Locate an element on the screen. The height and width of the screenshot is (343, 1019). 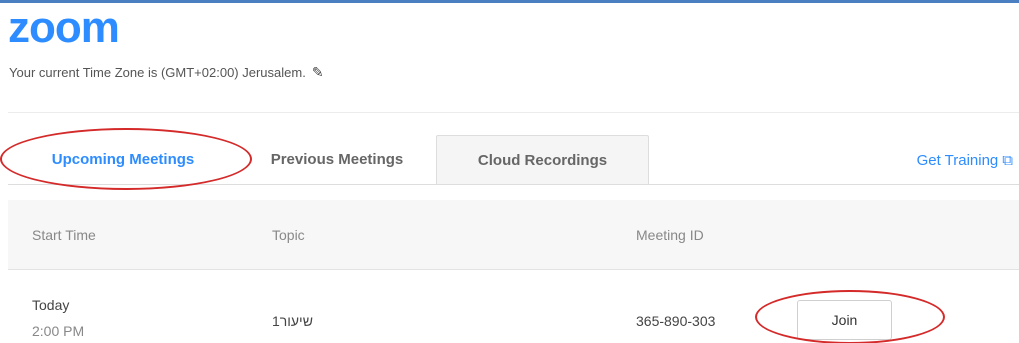
header-topic: Topic is located at coordinates (288, 235).